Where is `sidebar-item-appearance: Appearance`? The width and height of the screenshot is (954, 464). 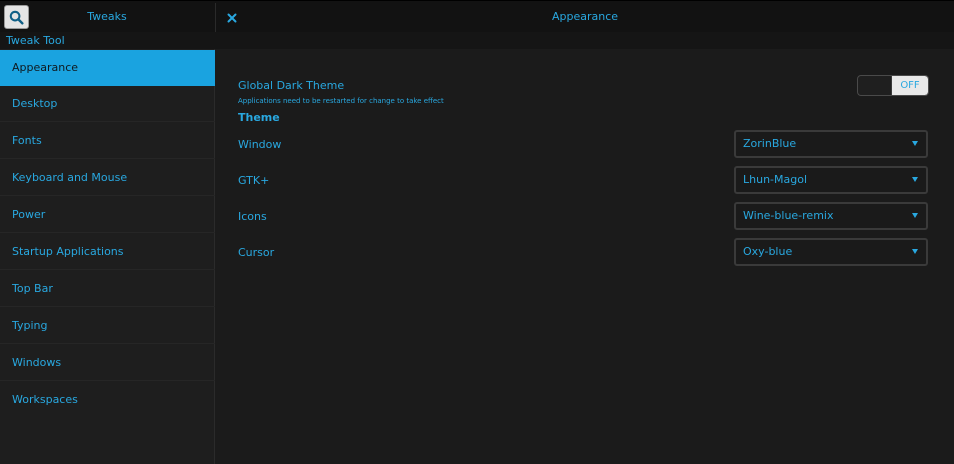
sidebar-item-appearance: Appearance is located at coordinates (107, 68).